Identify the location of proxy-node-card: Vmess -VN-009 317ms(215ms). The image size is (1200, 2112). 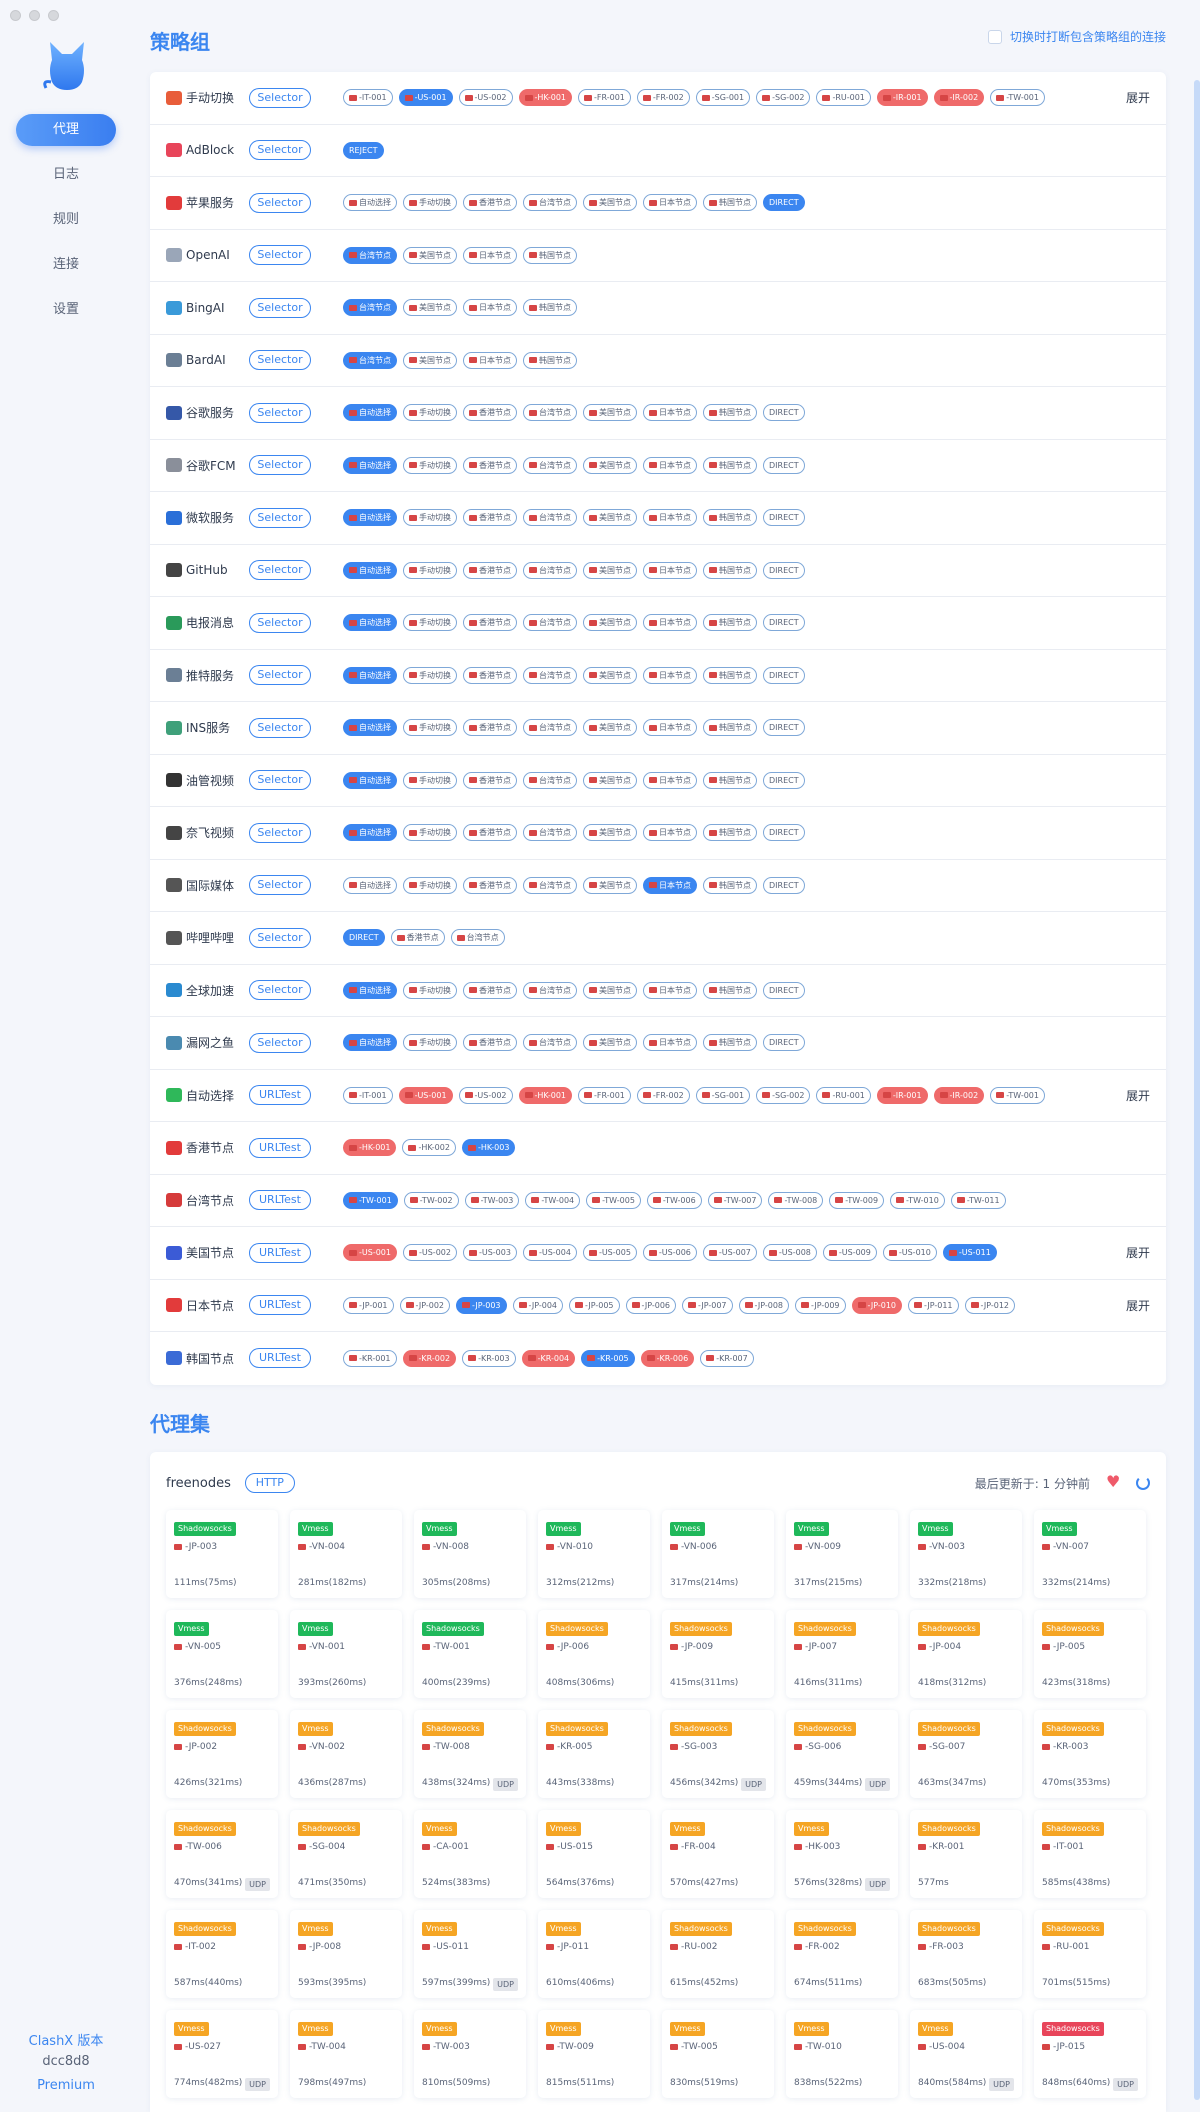
(842, 1554).